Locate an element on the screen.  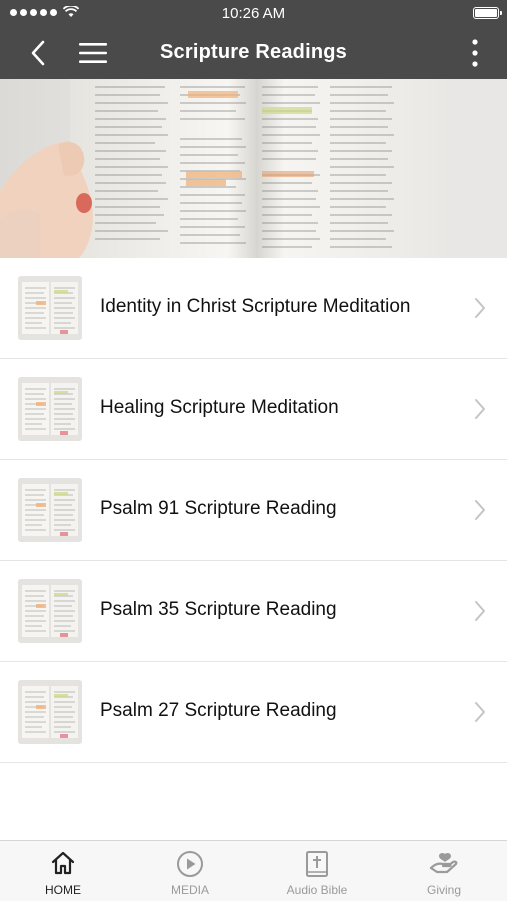
tab-audio-bible: Audio Bible is located at coordinates (317, 871).